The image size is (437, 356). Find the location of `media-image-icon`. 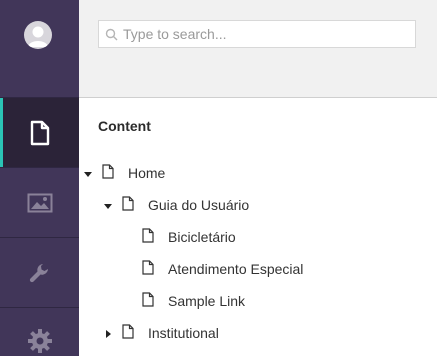

media-image-icon is located at coordinates (39, 202).